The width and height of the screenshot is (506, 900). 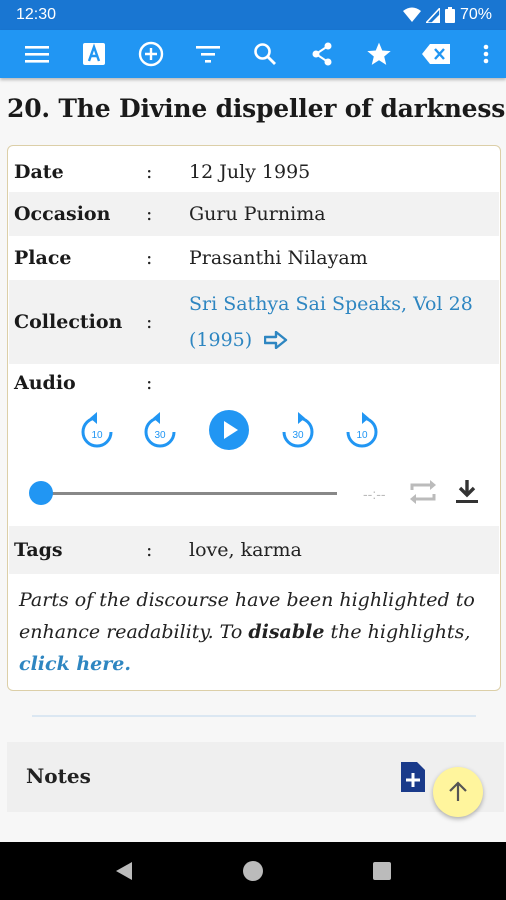 What do you see at coordinates (397, 632) in the screenshot?
I see `notice-text-2: the highlights,` at bounding box center [397, 632].